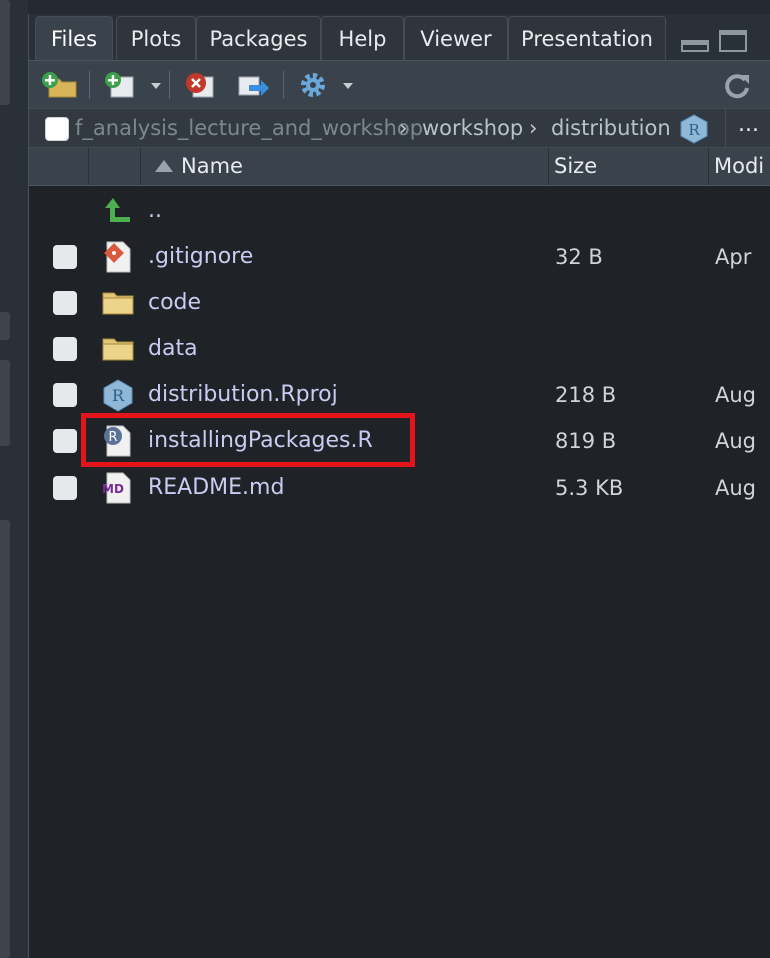  Describe the element at coordinates (115, 166) in the screenshot. I see `header-icon-col` at that location.